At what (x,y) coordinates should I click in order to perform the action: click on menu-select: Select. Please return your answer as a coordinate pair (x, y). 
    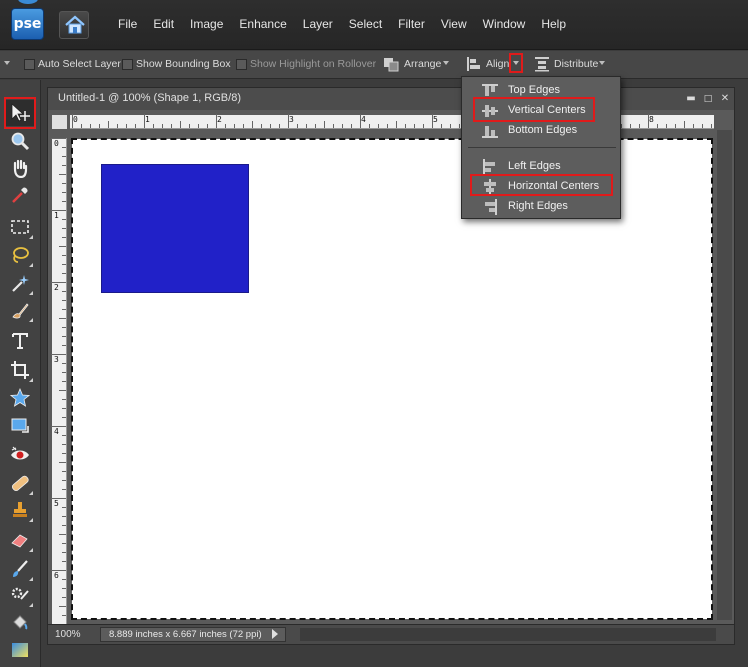
    Looking at the image, I should click on (365, 24).